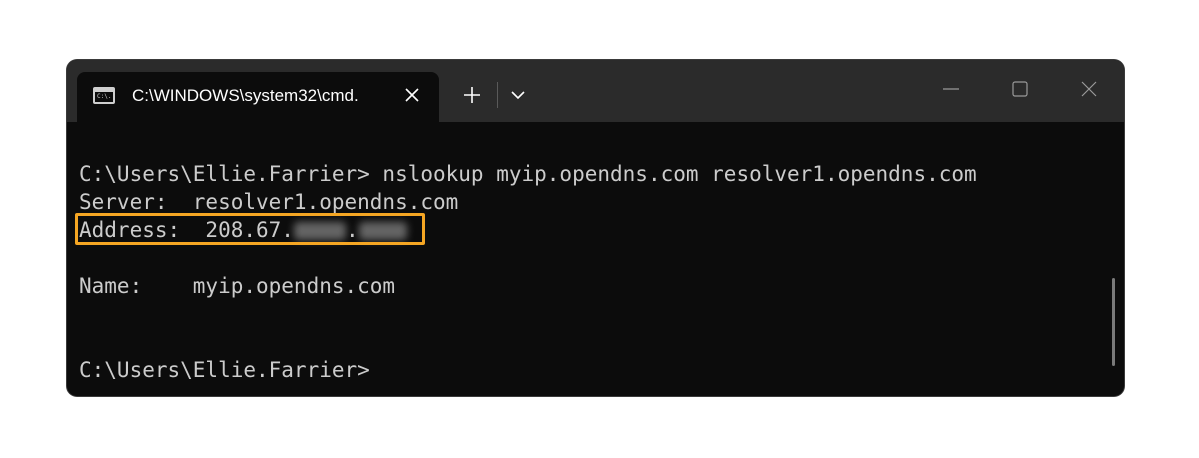  What do you see at coordinates (412, 95) in the screenshot?
I see `close-tab-icon` at bounding box center [412, 95].